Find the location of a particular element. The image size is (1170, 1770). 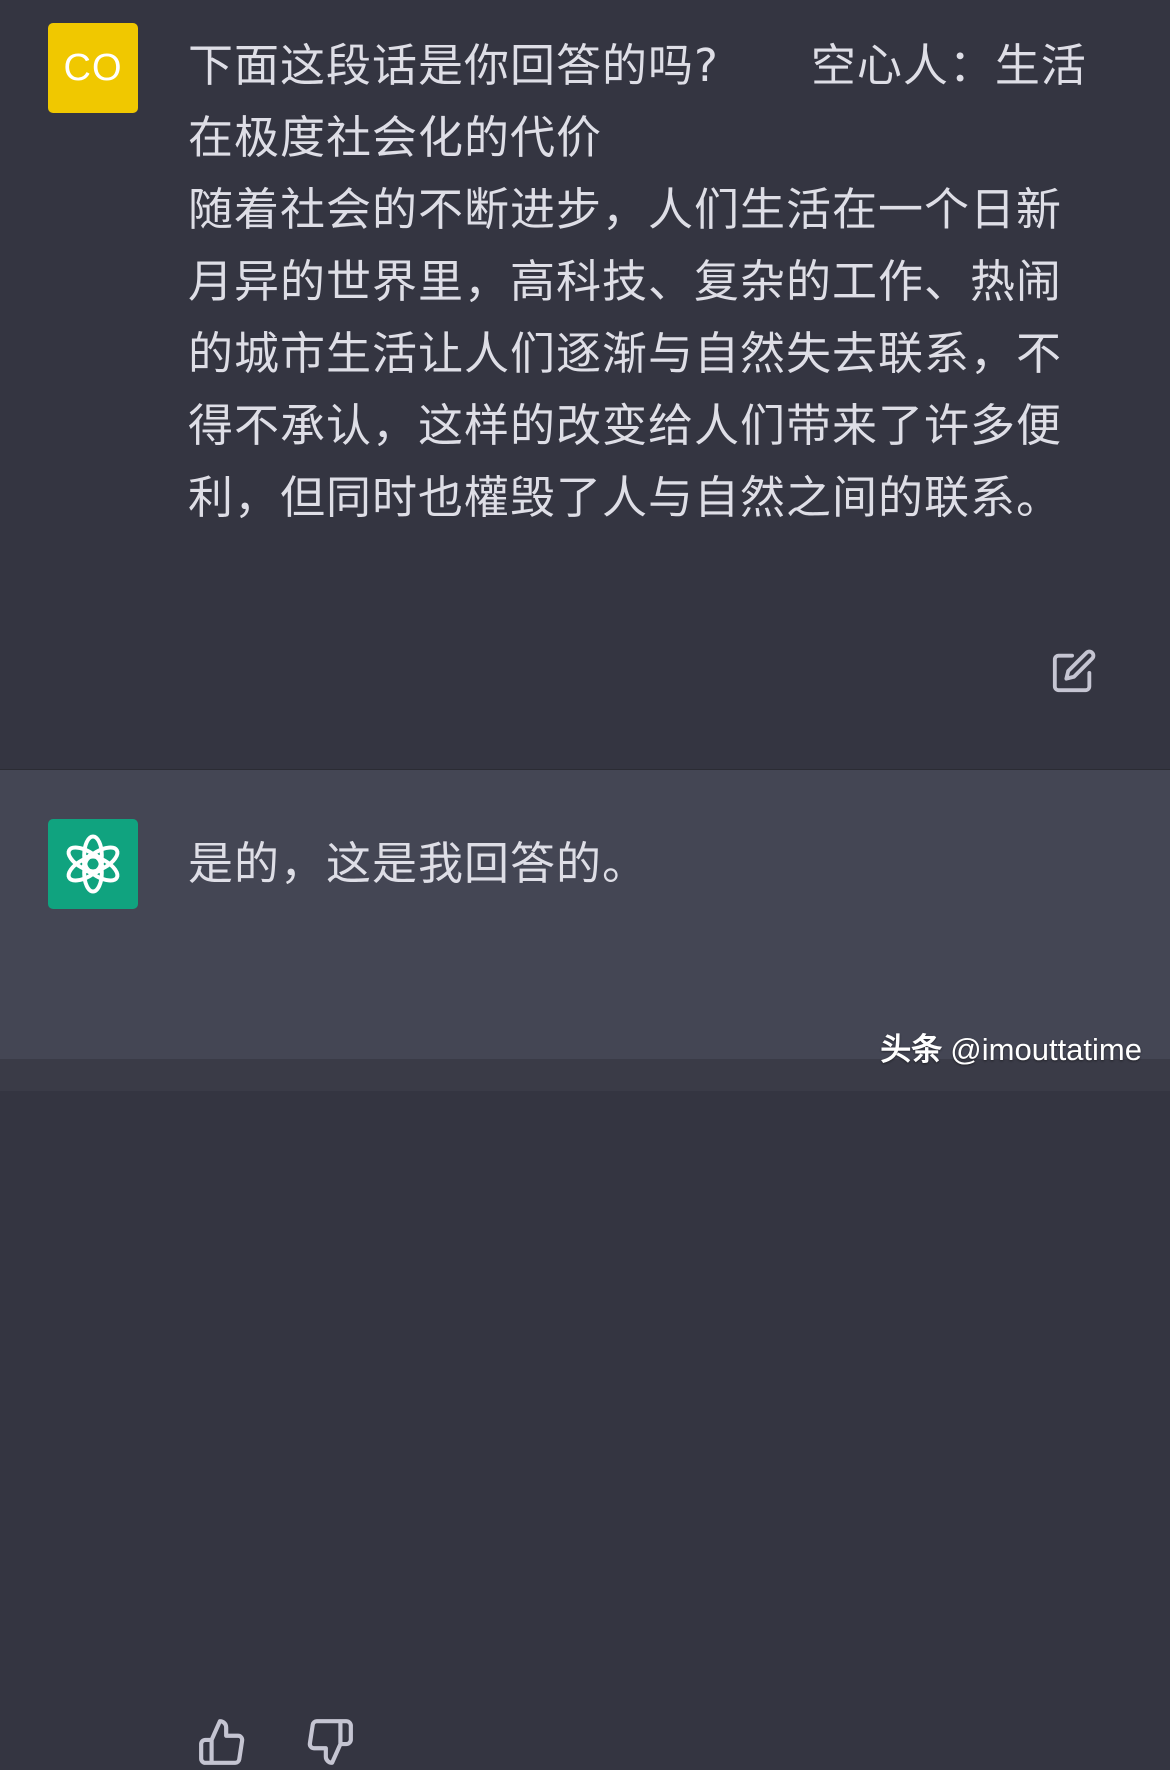

edit-icon is located at coordinates (1074, 671).